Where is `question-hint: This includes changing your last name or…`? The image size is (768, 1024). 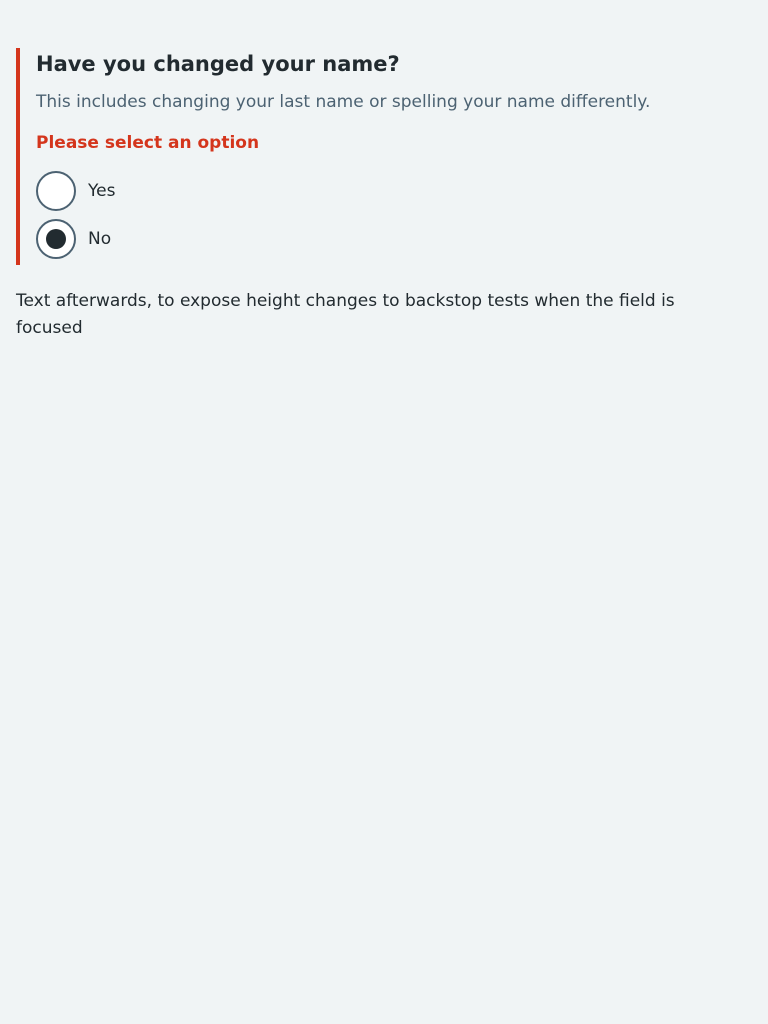 question-hint: This includes changing your last name or… is located at coordinates (343, 102).